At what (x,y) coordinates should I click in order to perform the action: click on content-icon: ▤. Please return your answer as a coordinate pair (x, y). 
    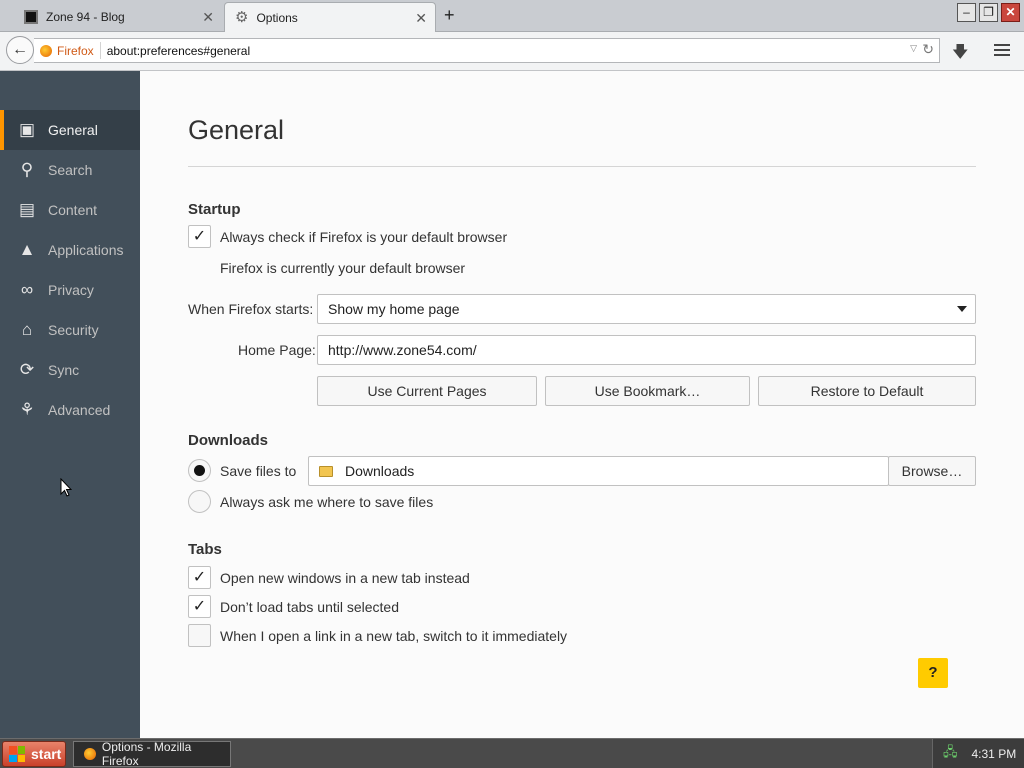
    Looking at the image, I should click on (27, 209).